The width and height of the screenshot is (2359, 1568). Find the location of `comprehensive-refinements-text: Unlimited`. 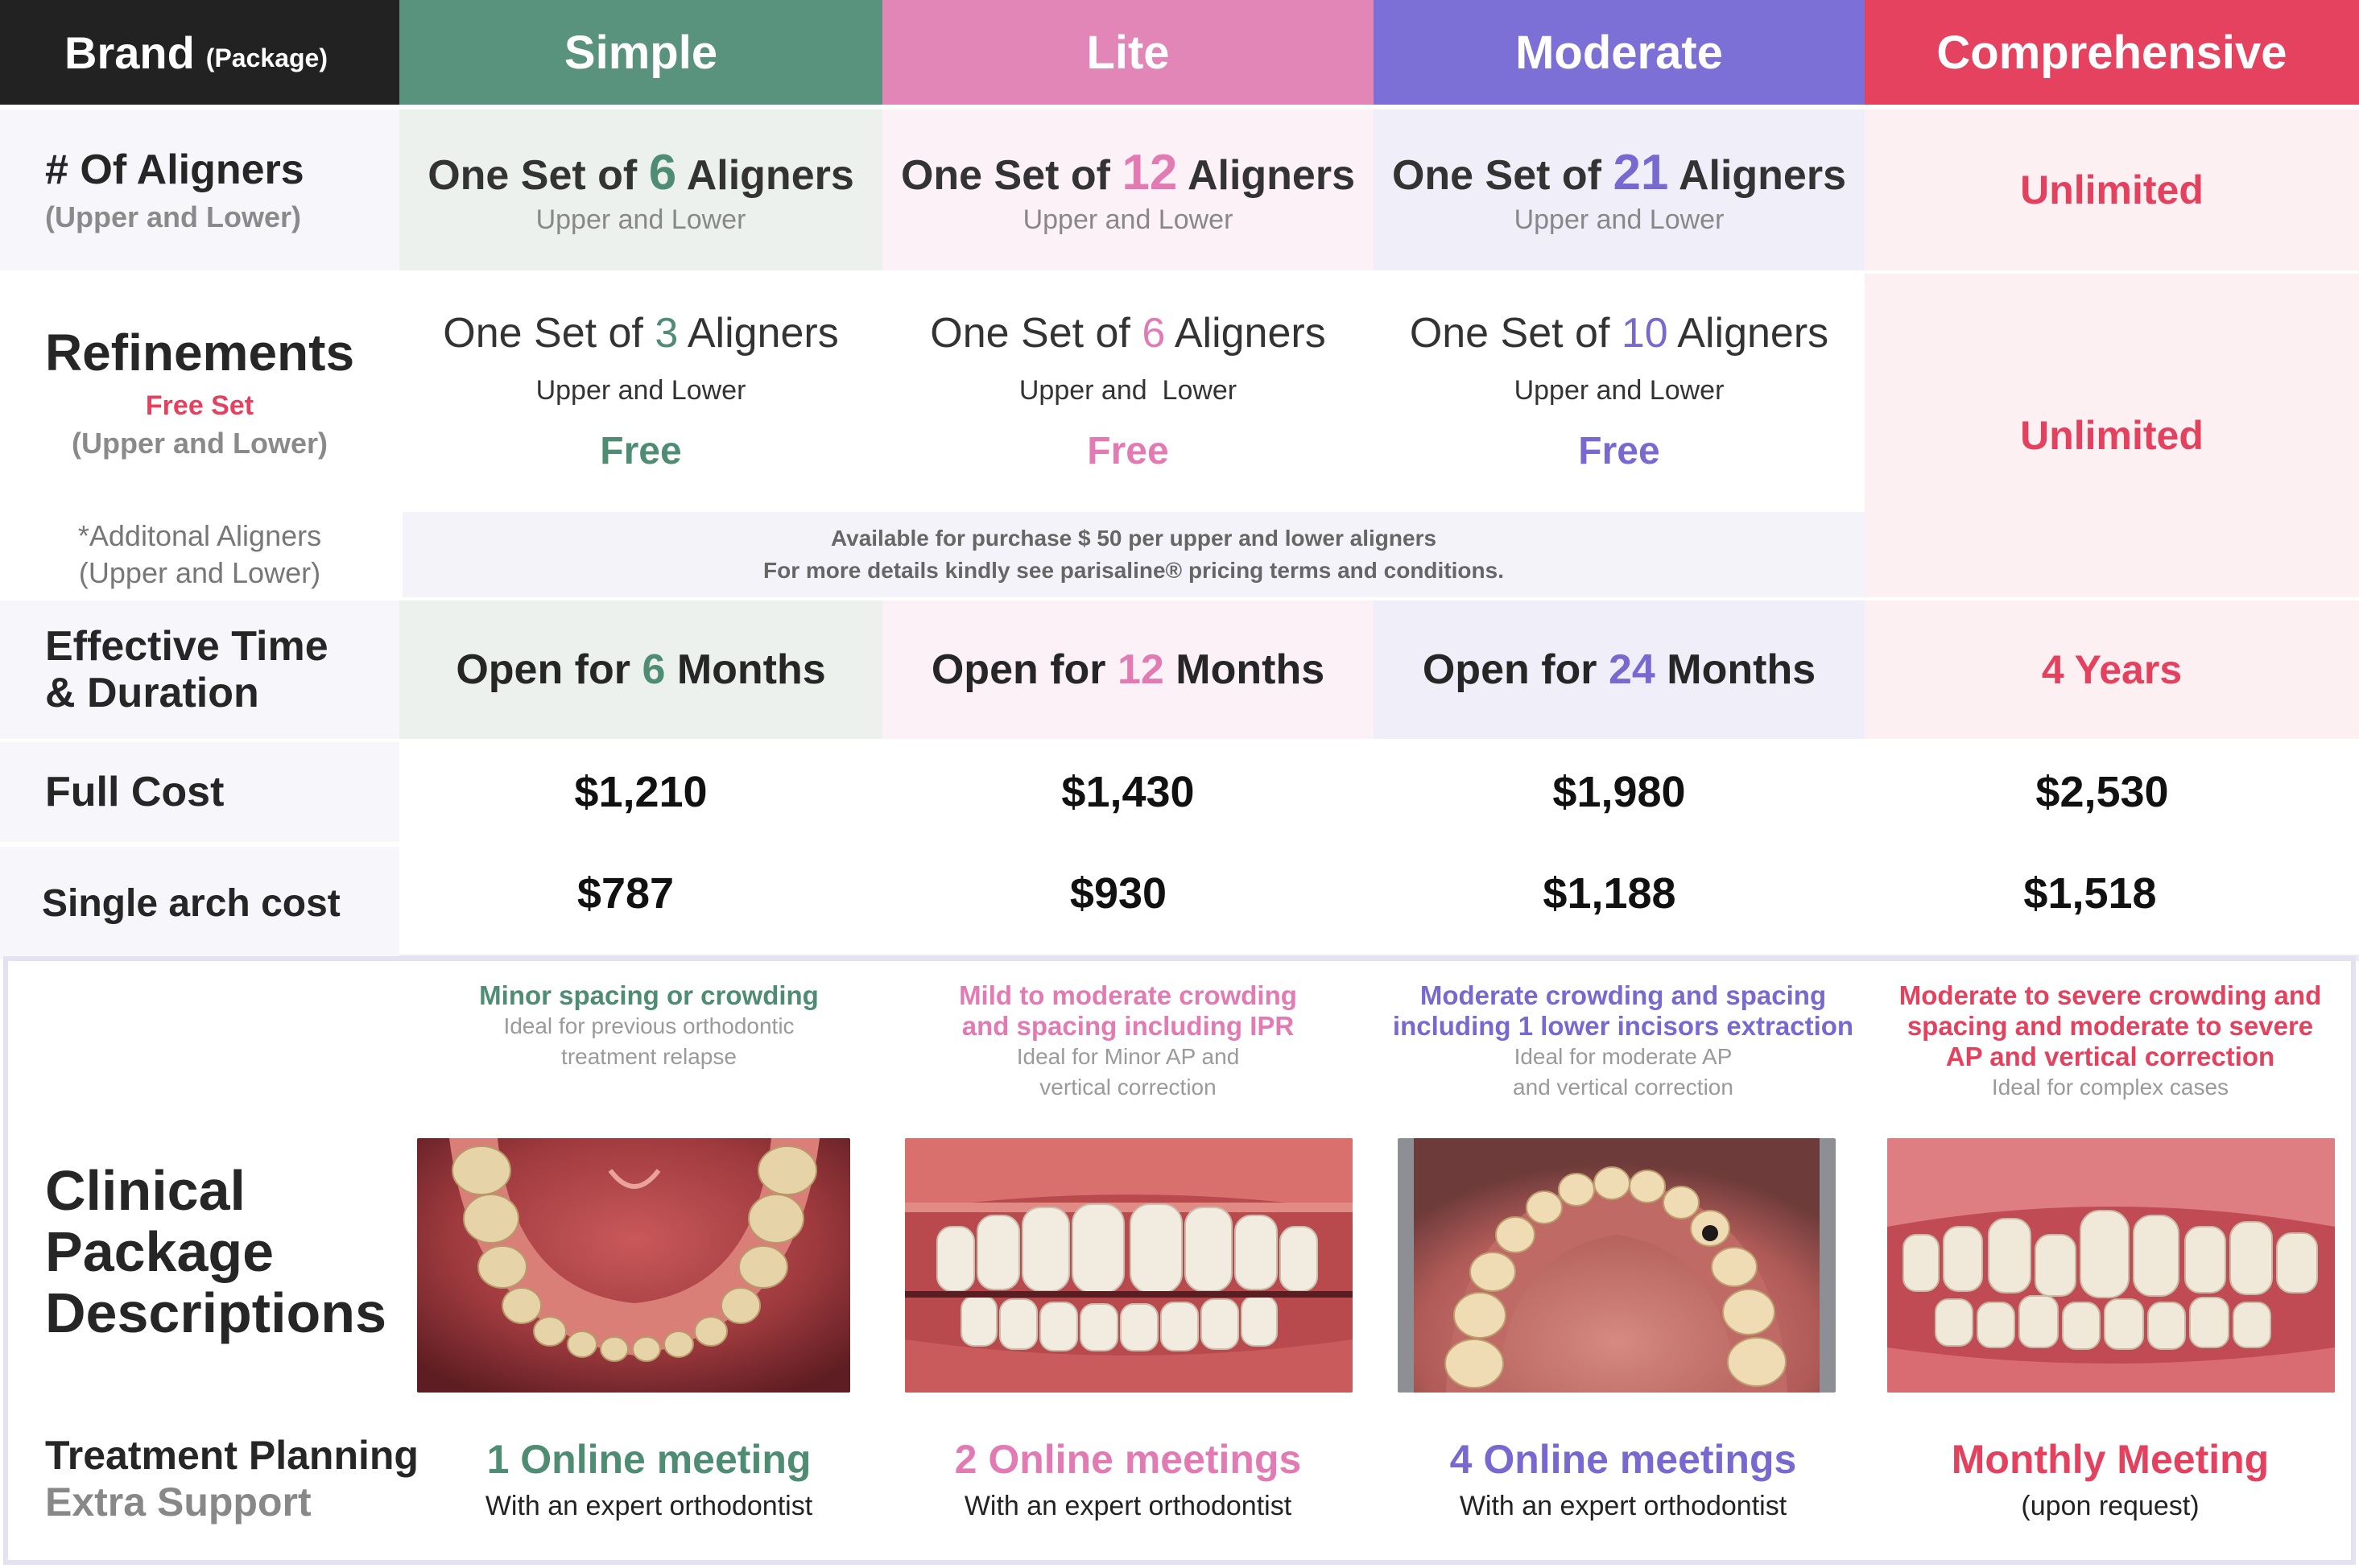

comprehensive-refinements-text: Unlimited is located at coordinates (2112, 436).